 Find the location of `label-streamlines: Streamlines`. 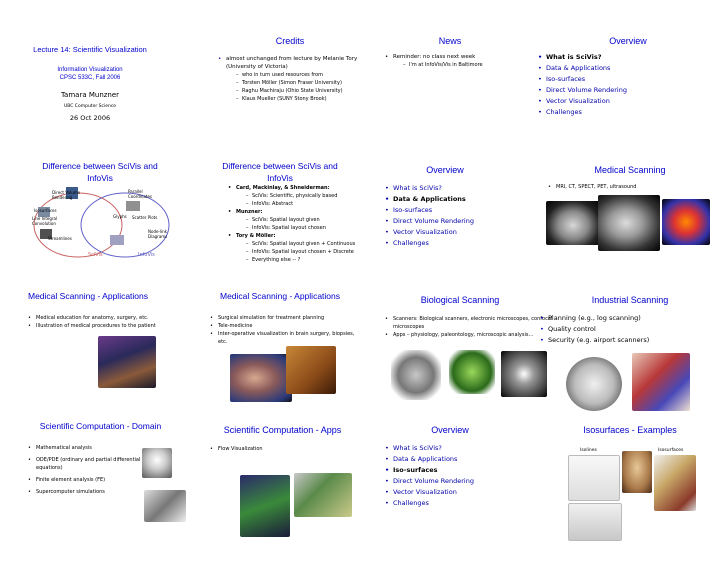

label-streamlines: Streamlines is located at coordinates (60, 238).